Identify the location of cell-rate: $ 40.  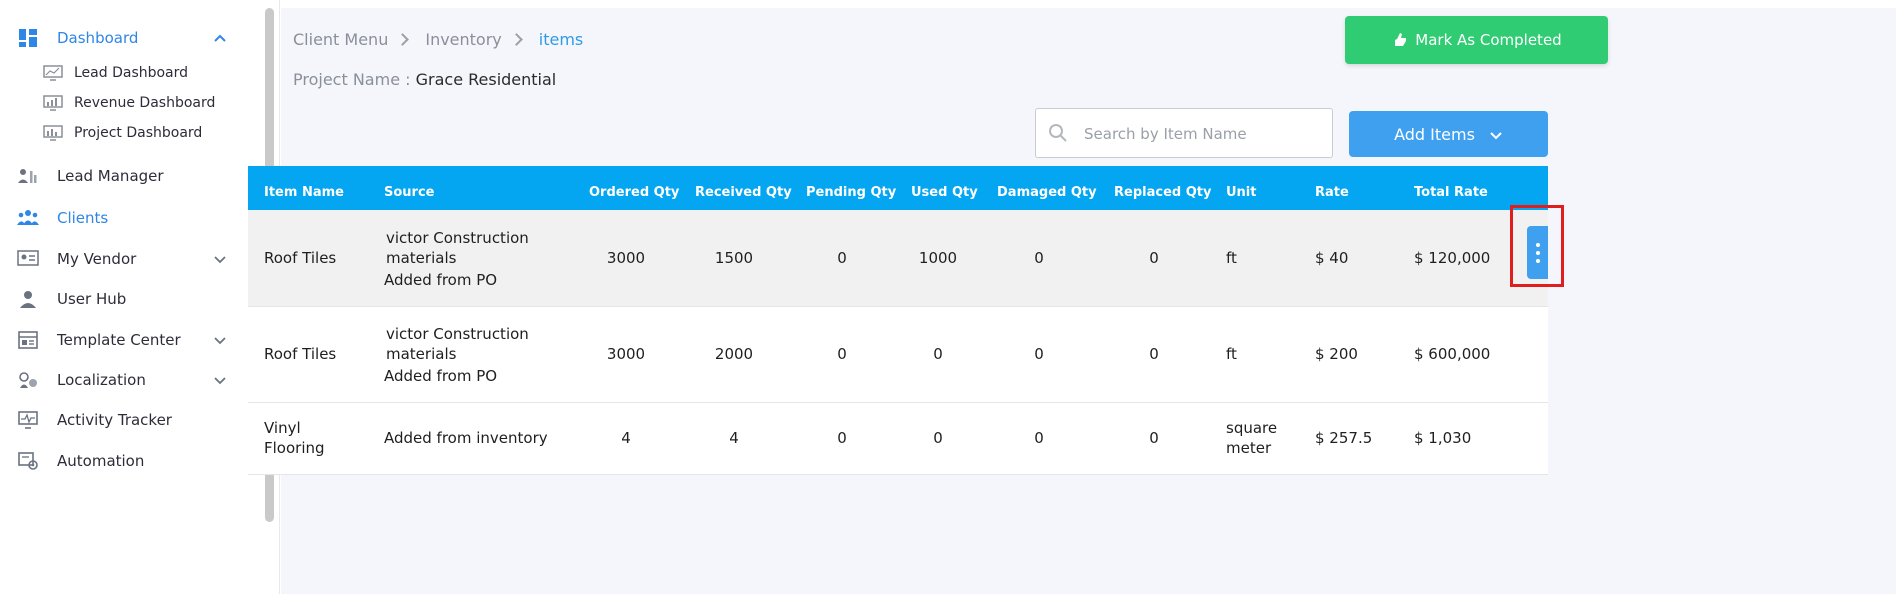
(1332, 258).